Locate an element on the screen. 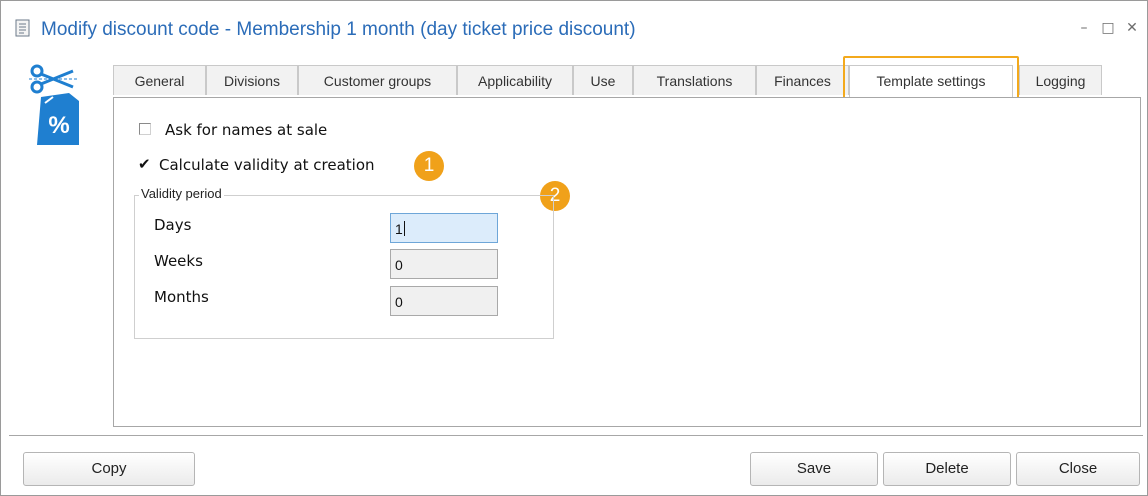  annotation-badge-1: 1 is located at coordinates (429, 166).